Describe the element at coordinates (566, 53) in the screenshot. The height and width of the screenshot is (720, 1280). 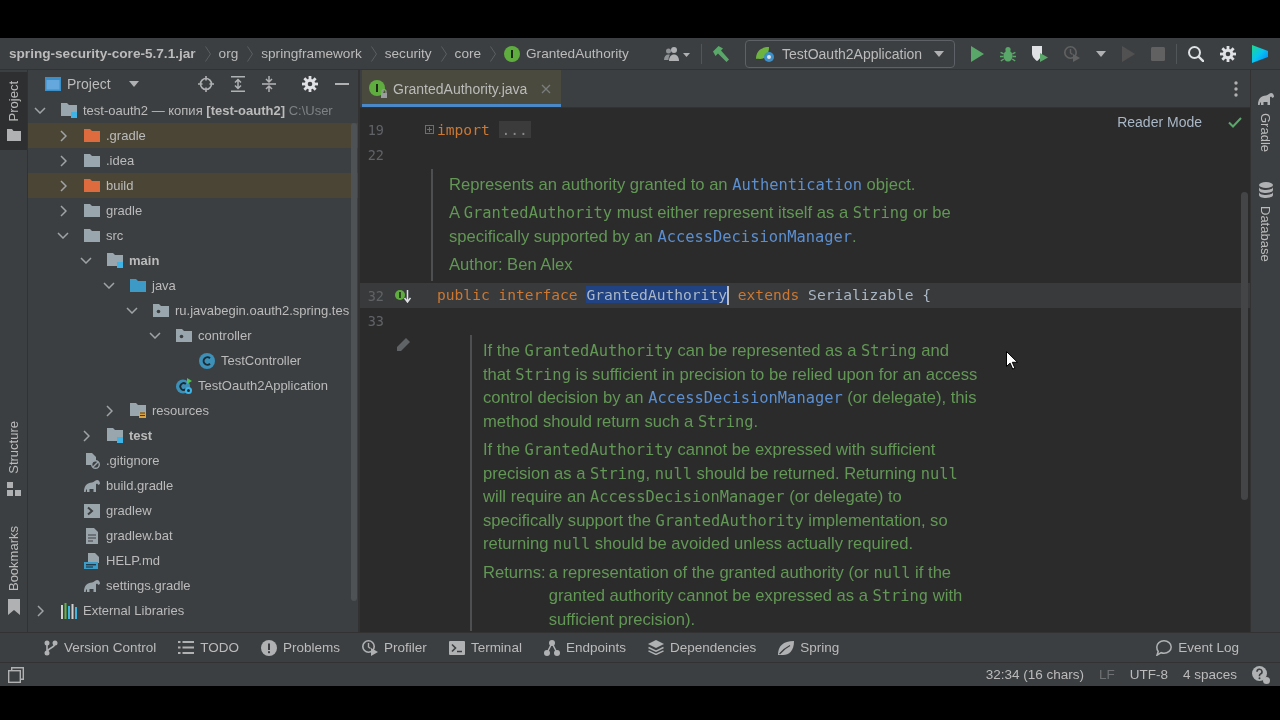
I see `breadcrumb: GrantedAuthority` at that location.